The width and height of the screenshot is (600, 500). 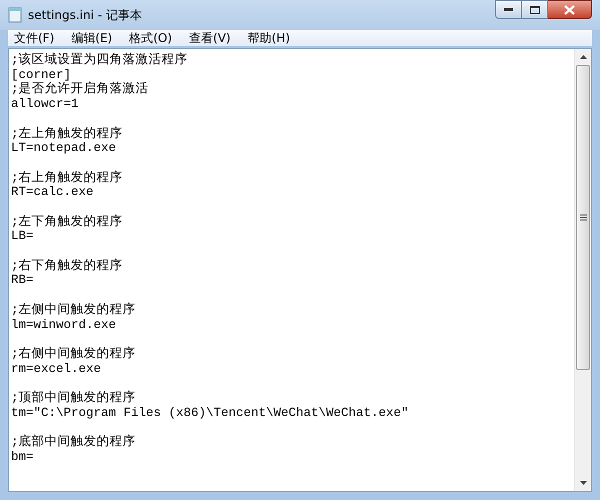 What do you see at coordinates (41, 75) in the screenshot?
I see `text-line: [corner]` at bounding box center [41, 75].